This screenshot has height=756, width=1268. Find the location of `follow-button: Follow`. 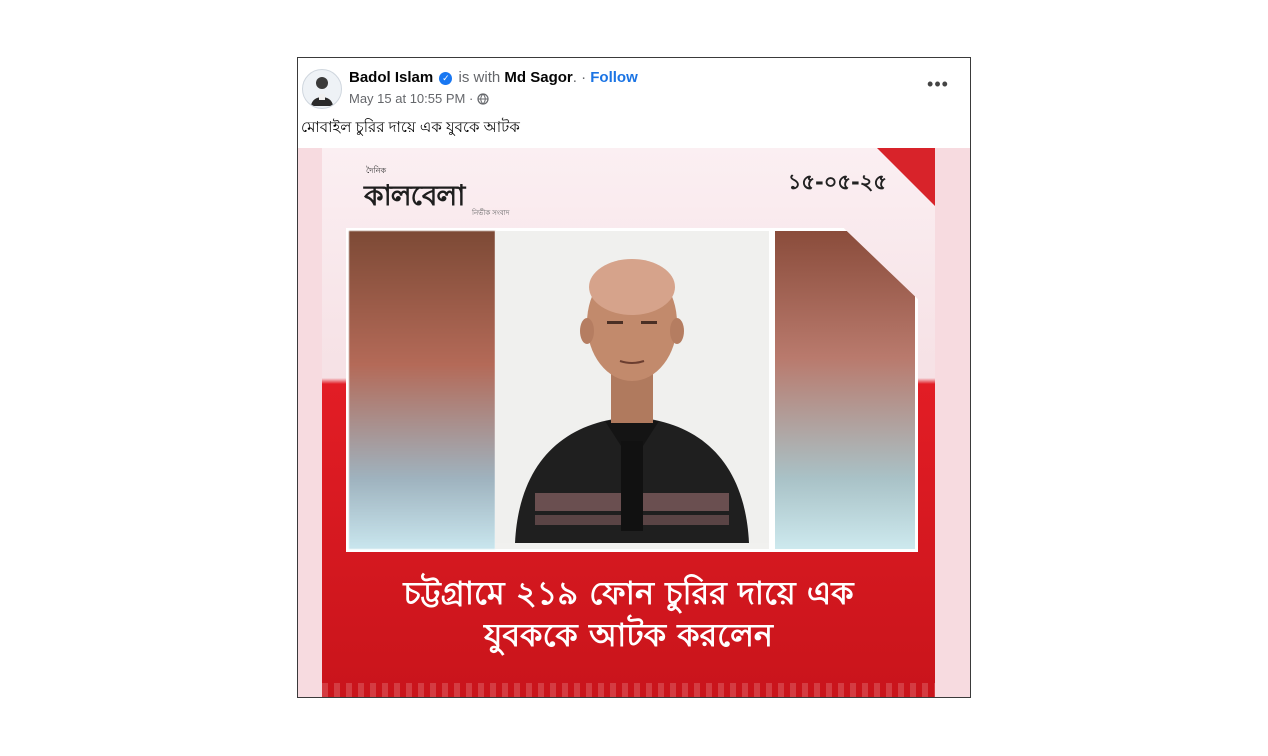

follow-button: Follow is located at coordinates (614, 77).